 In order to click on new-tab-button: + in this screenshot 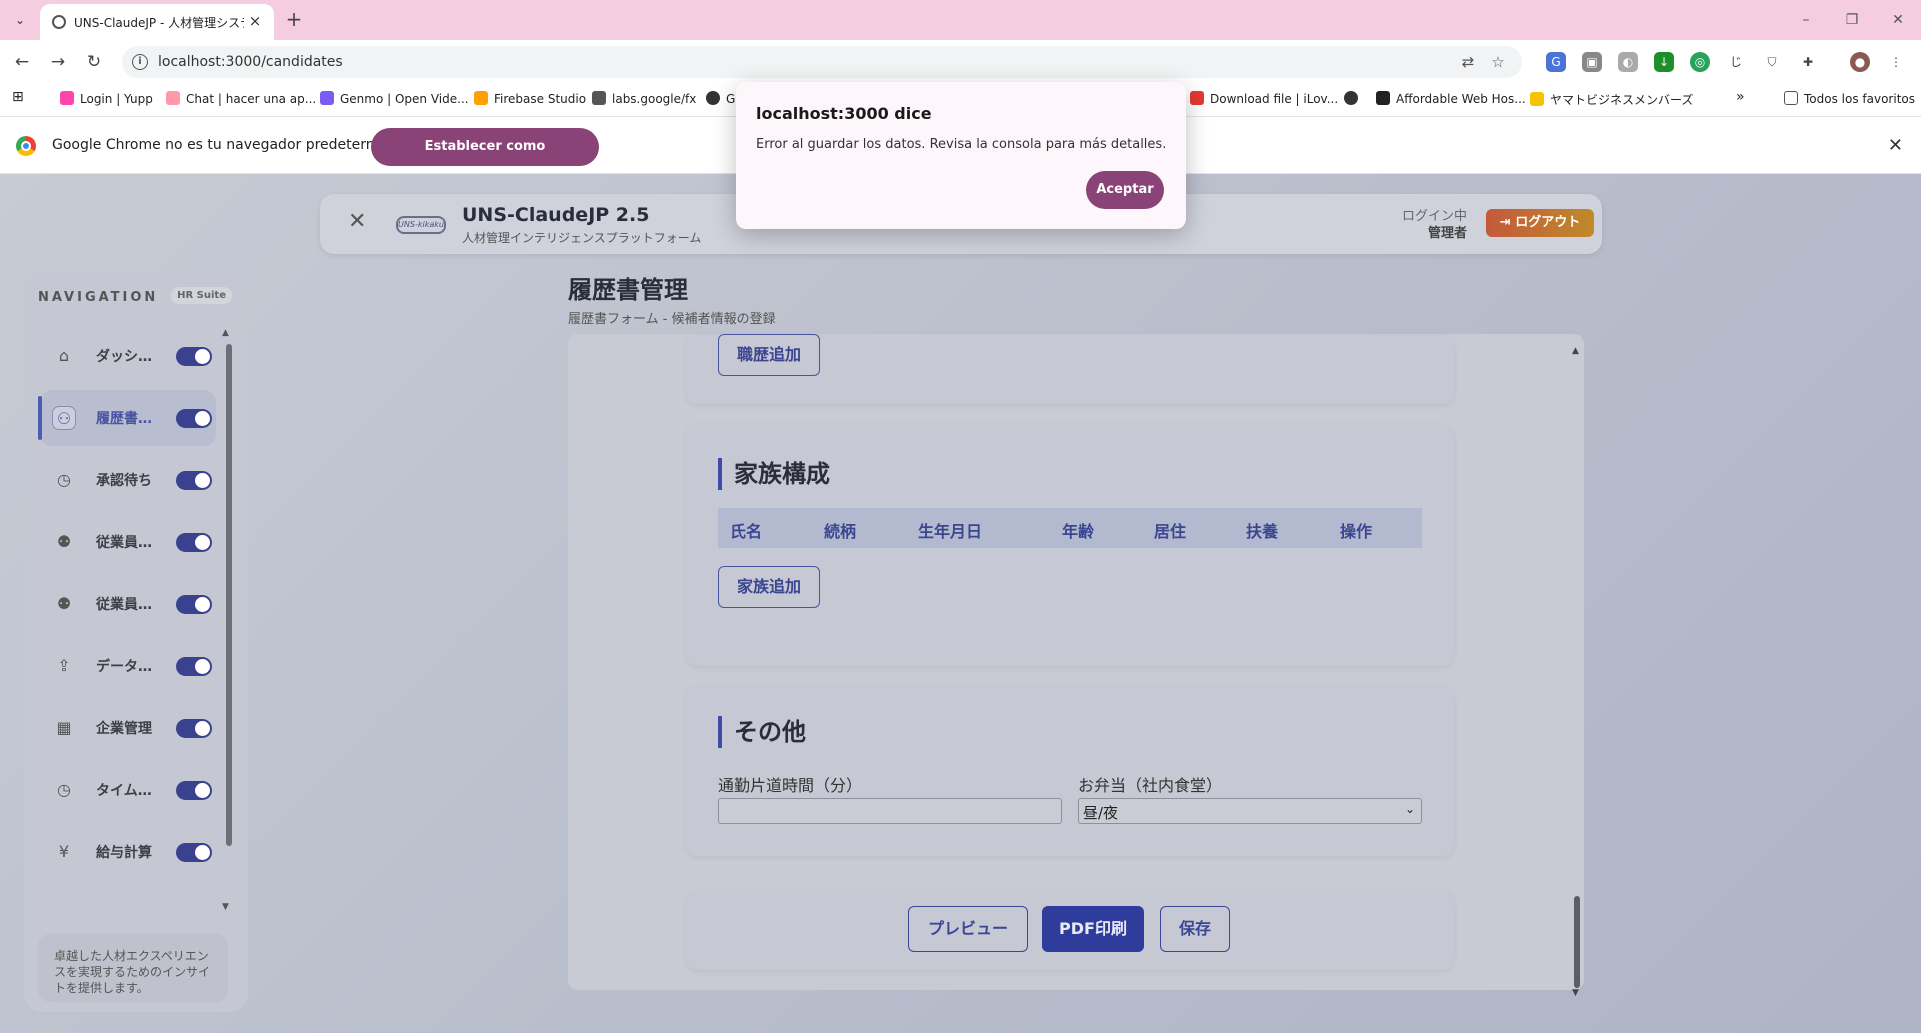, I will do `click(294, 20)`.